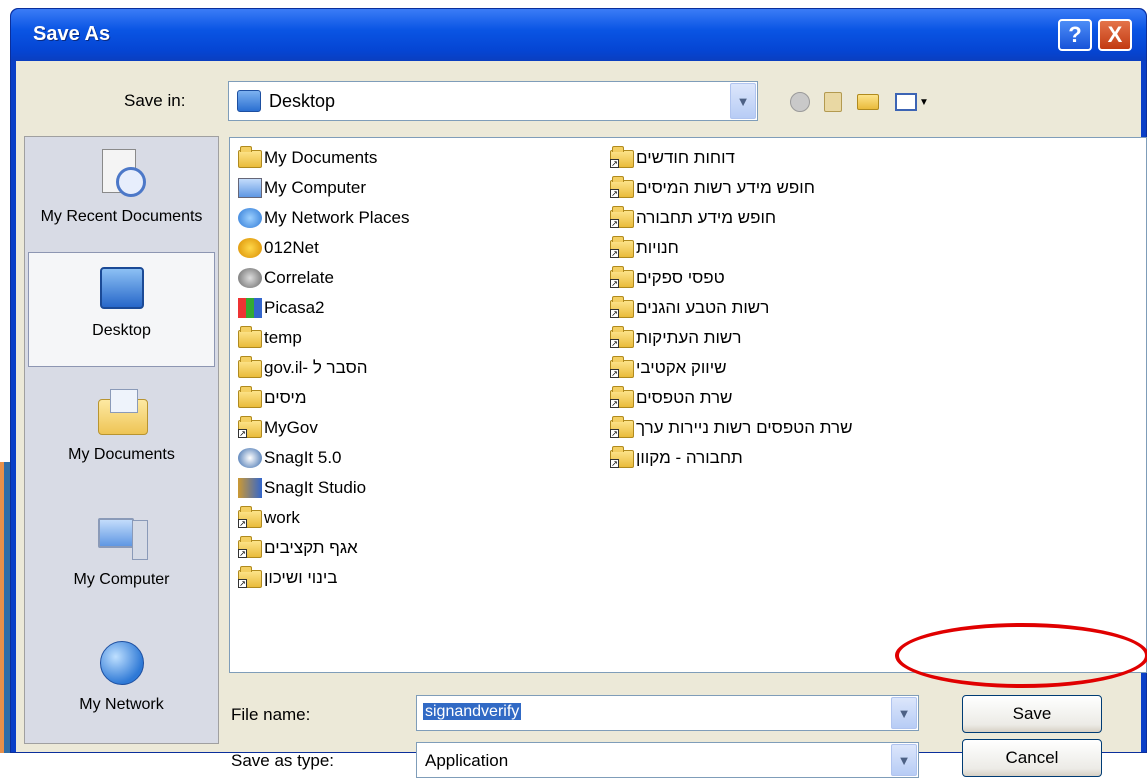 The height and width of the screenshot is (778, 1147). I want to click on place-my-computer: My Computer, so click(121, 559).